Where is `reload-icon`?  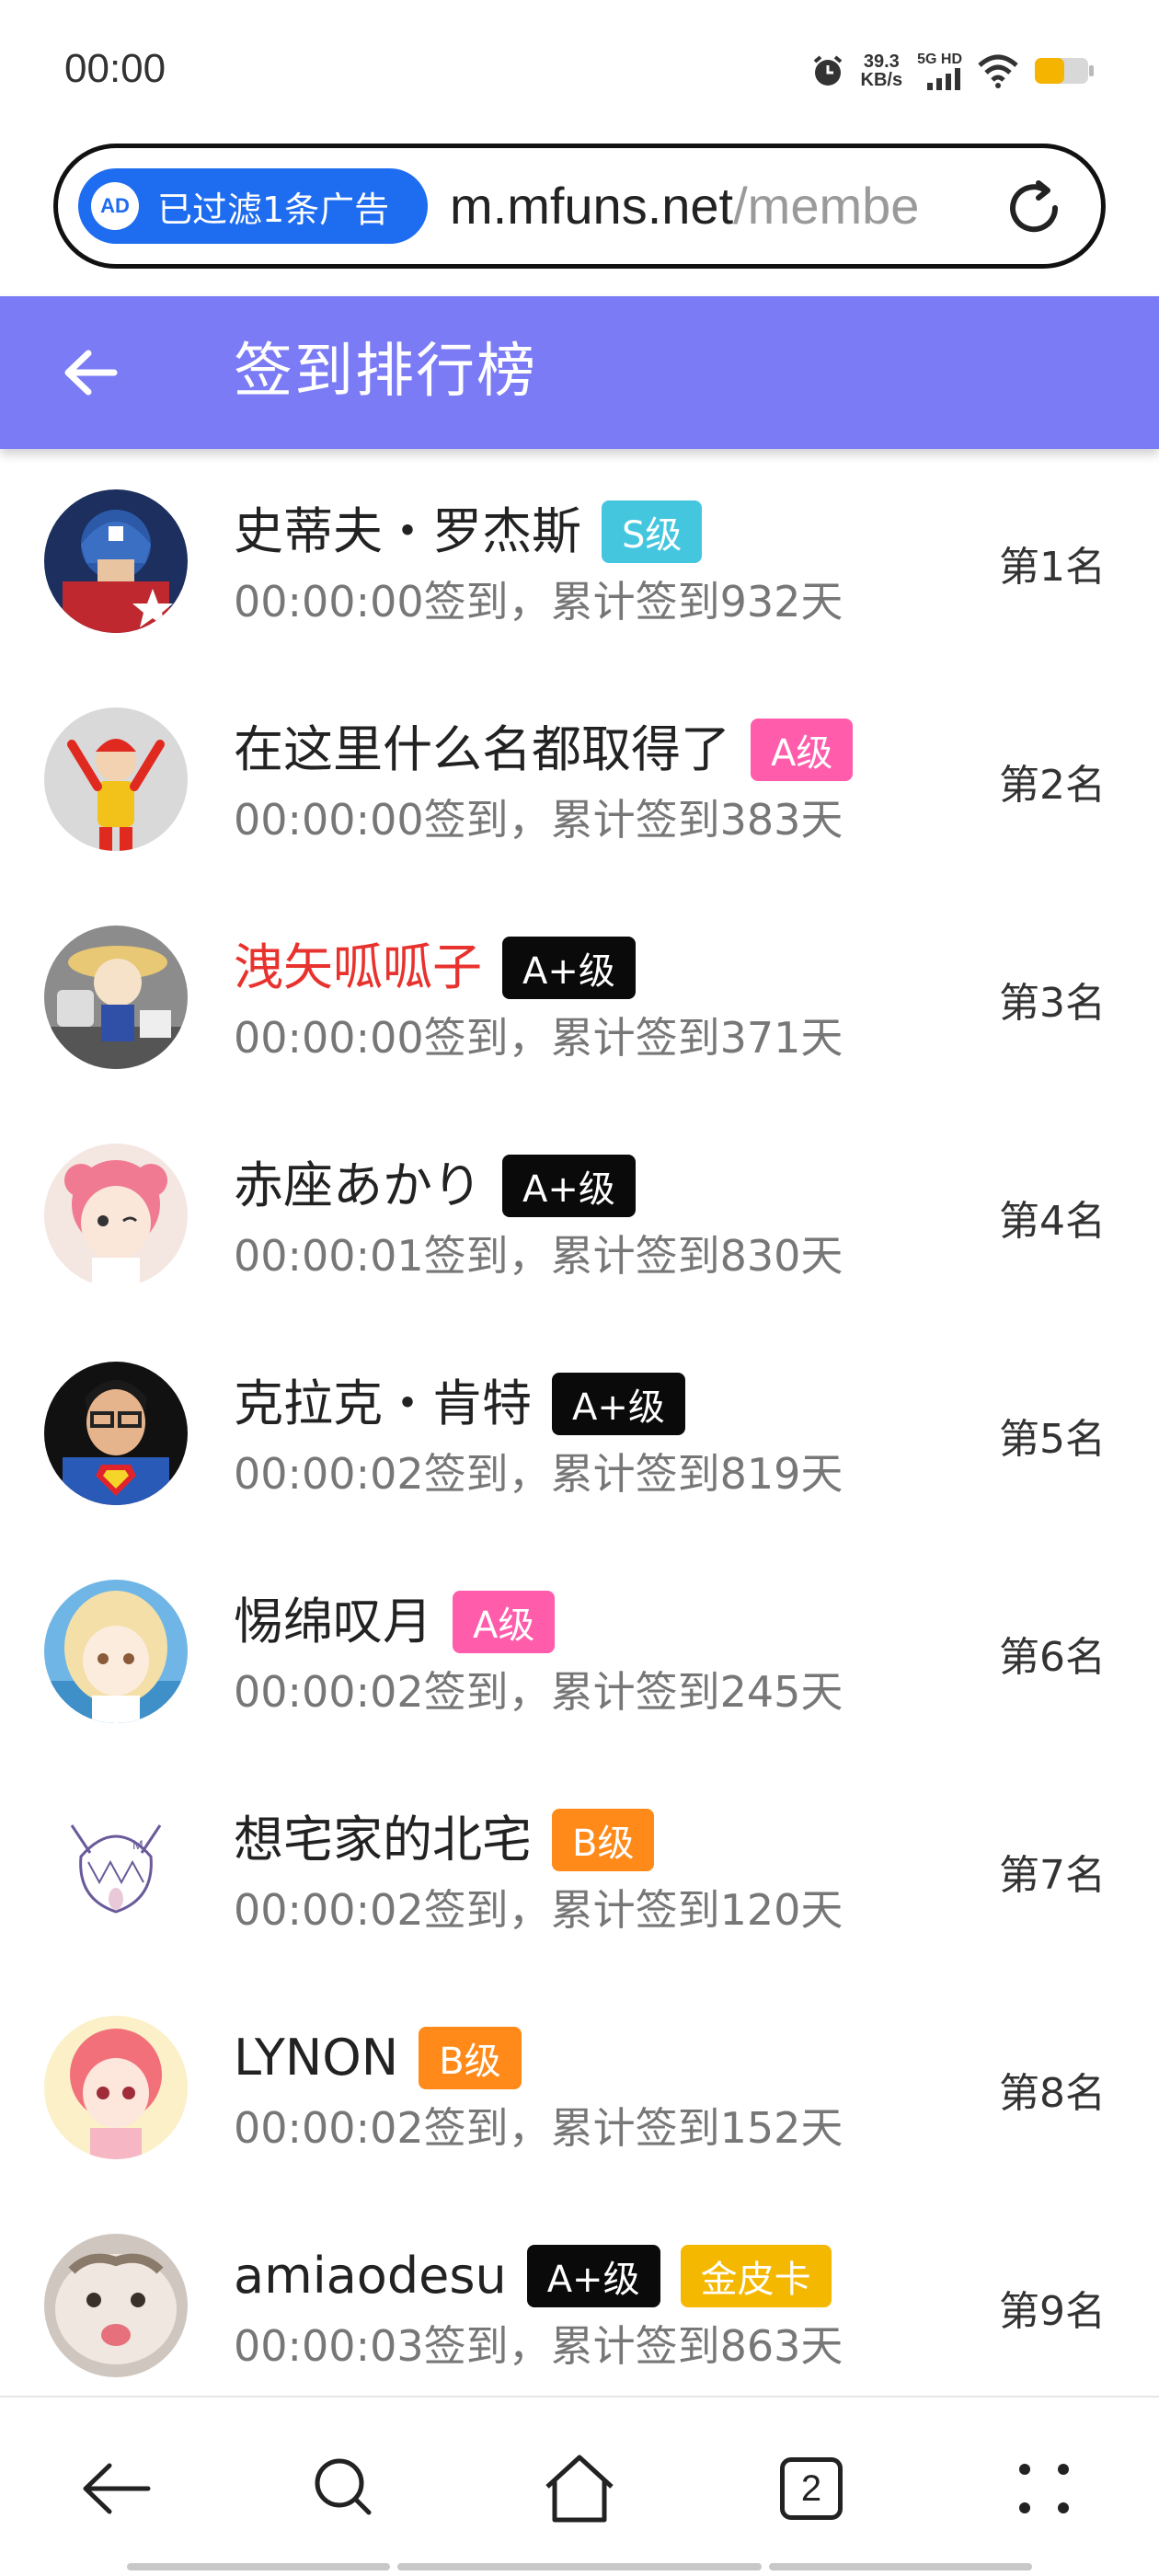
reload-icon is located at coordinates (1034, 208).